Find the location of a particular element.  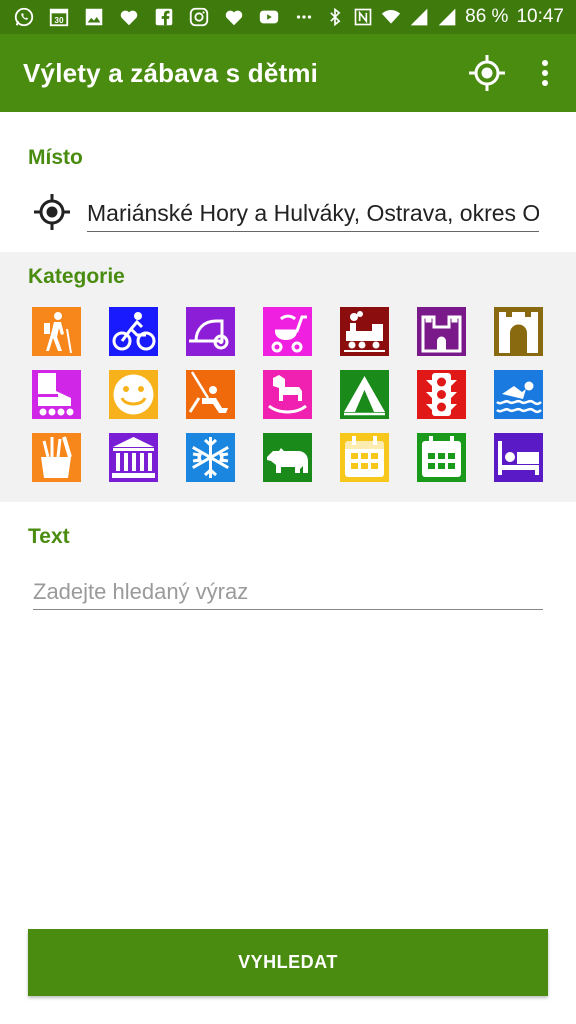

app-title: Výlety a zábava s dětmi is located at coordinates (171, 73).